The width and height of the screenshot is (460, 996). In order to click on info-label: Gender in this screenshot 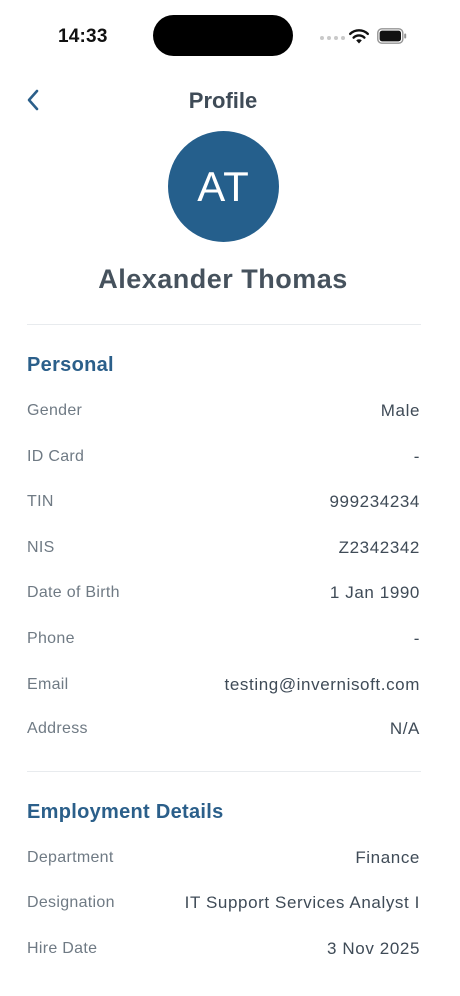, I will do `click(55, 410)`.